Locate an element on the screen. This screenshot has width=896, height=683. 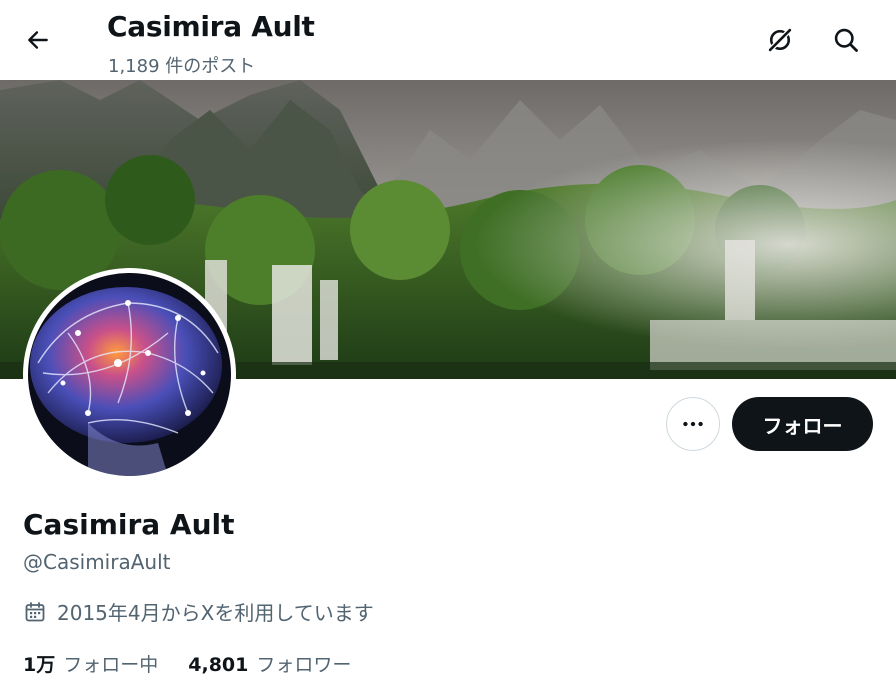
grok-button is located at coordinates (780, 40).